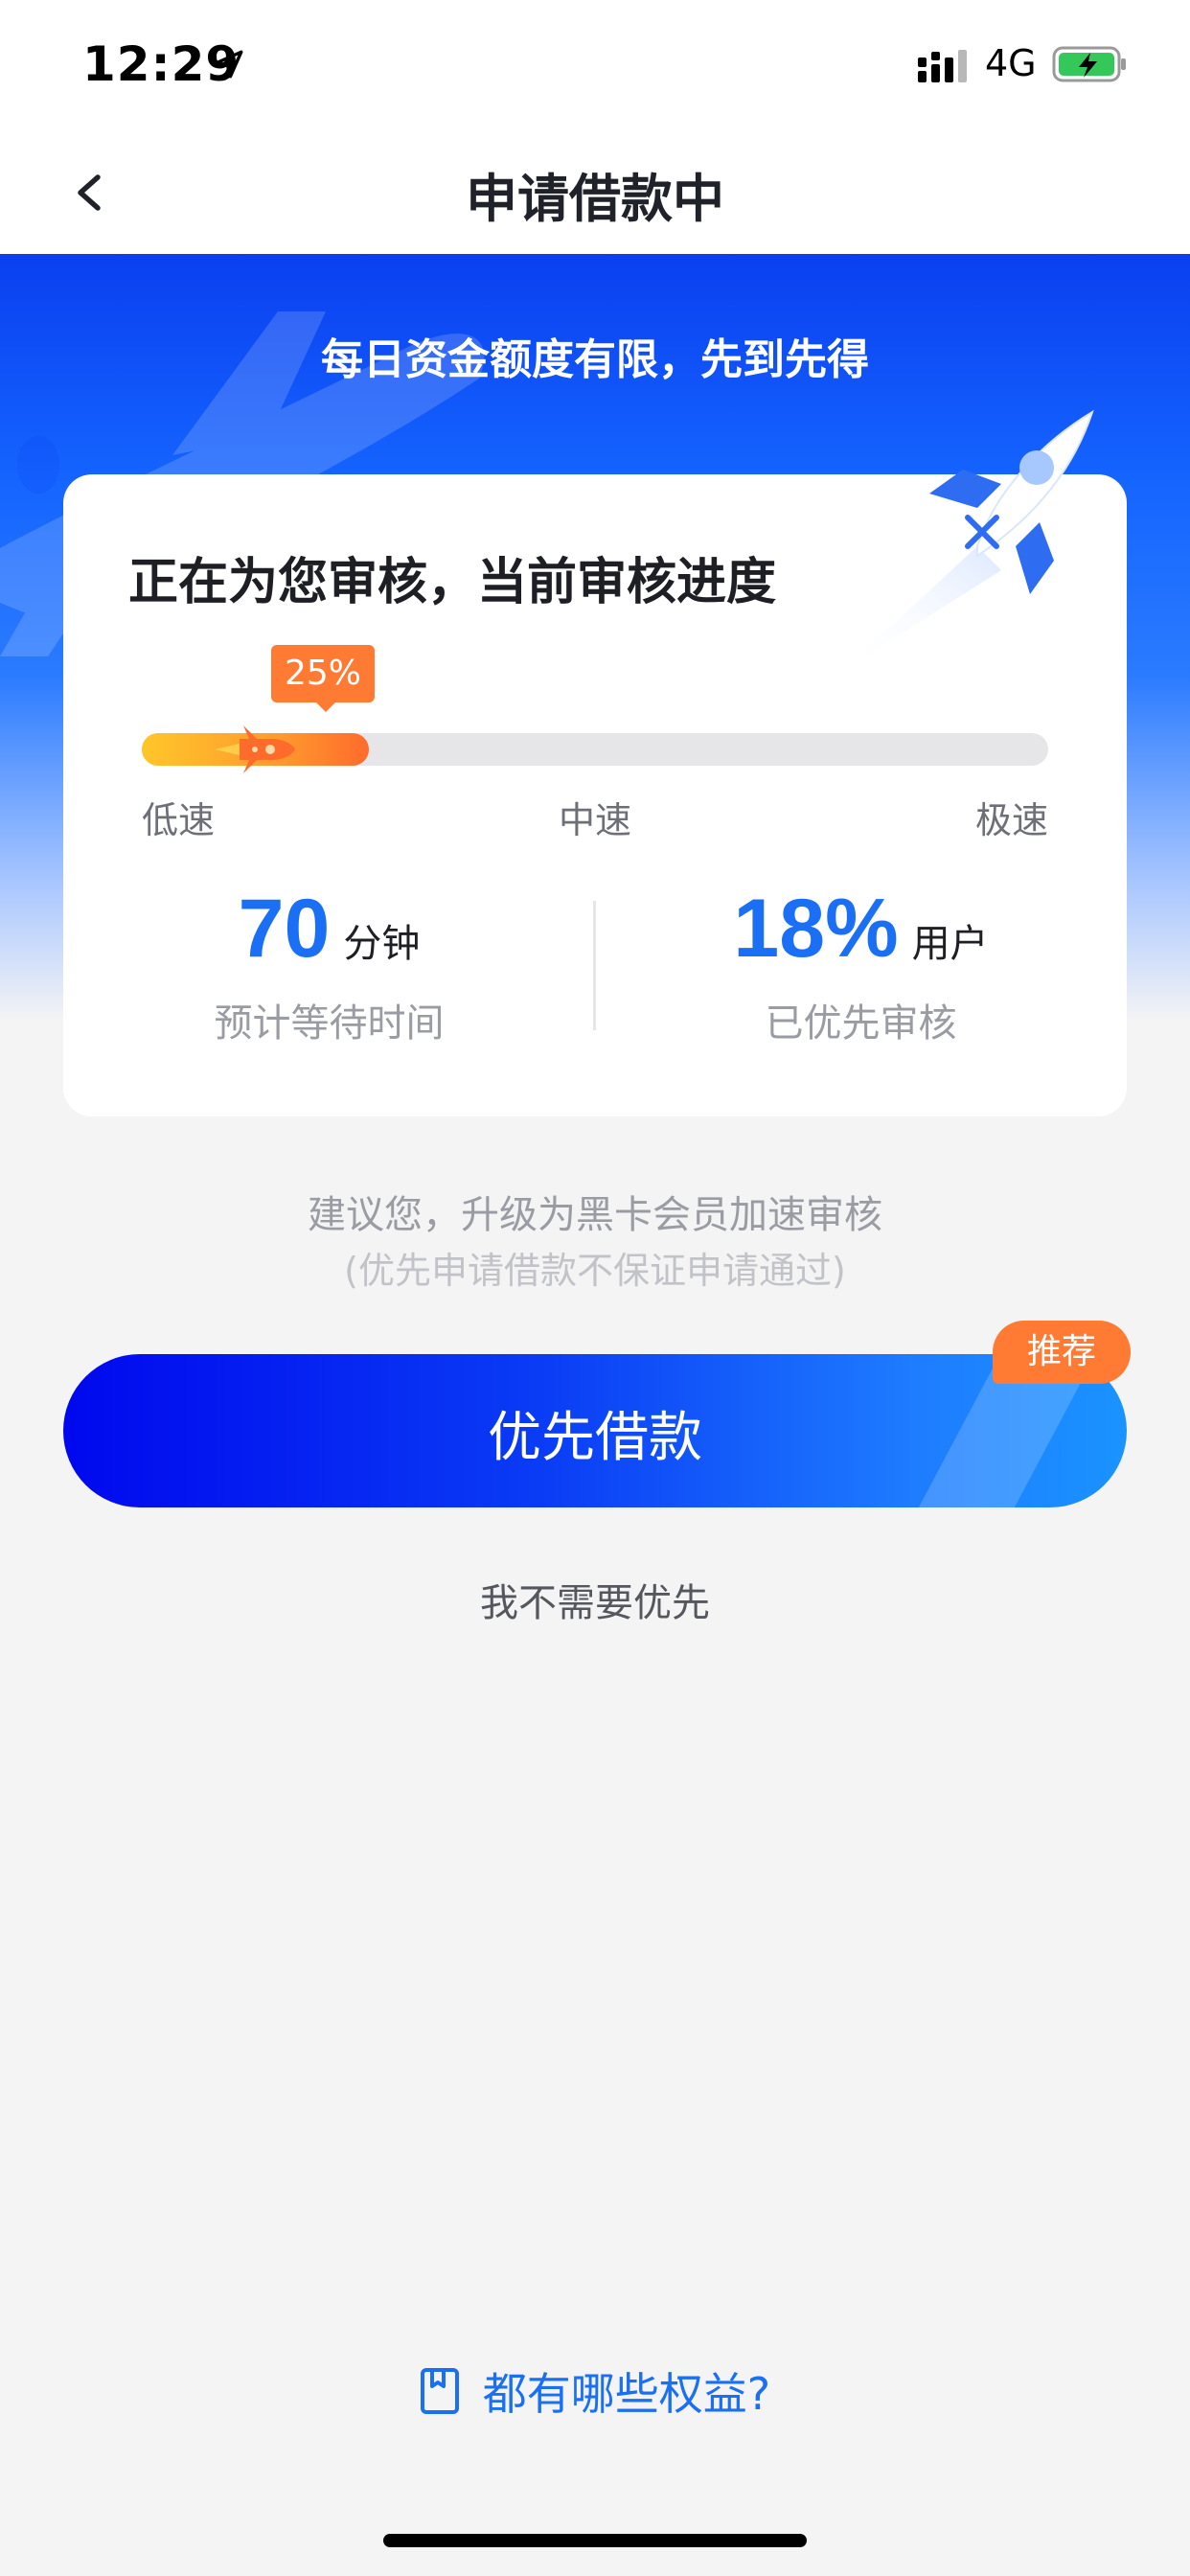 This screenshot has width=1190, height=2576. I want to click on speed-label-high: 极速, so click(1011, 820).